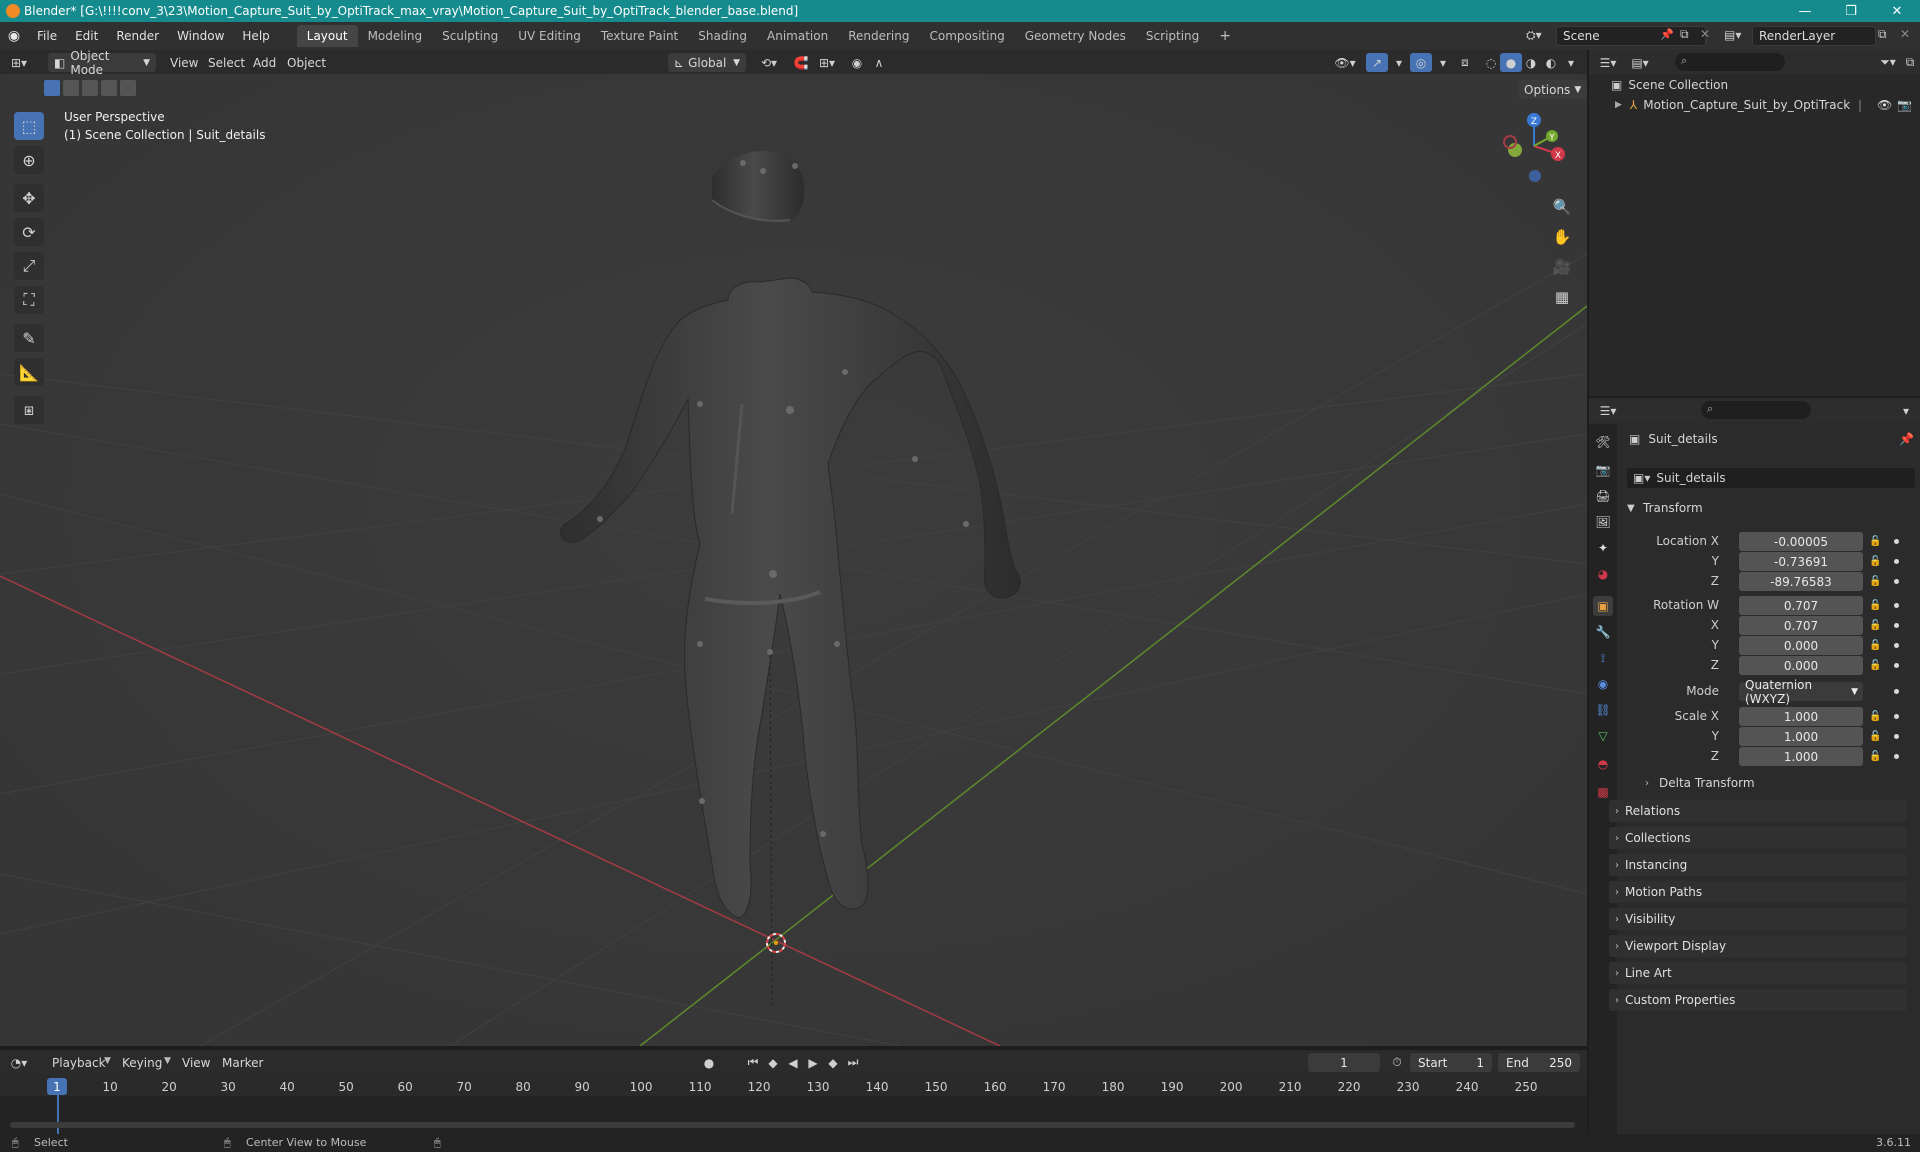  I want to click on transform-tool: ⛶, so click(29, 300).